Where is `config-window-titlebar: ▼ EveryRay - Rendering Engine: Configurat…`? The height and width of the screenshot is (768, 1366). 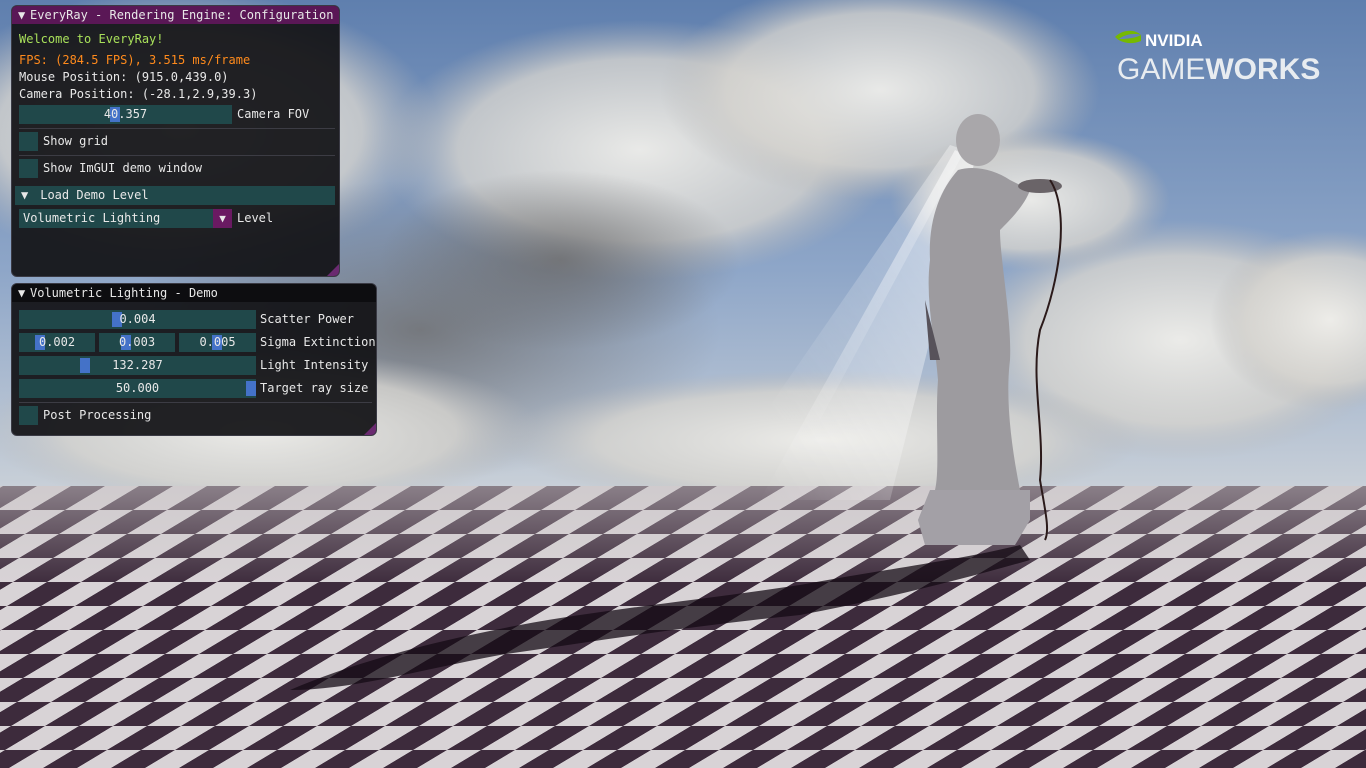
config-window-titlebar: ▼ EveryRay - Rendering Engine: Configurat… is located at coordinates (175, 15).